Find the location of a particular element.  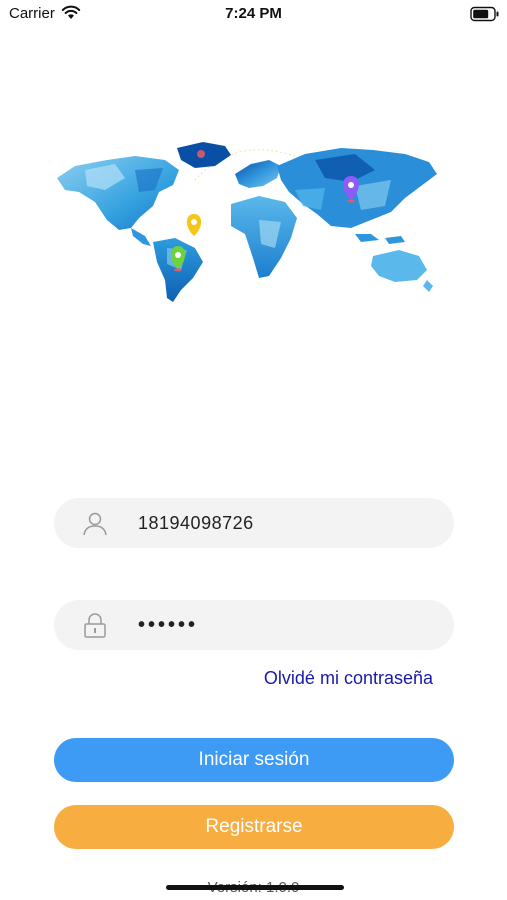

status-bar: Carrier 7:24 PM is located at coordinates (253, 14).